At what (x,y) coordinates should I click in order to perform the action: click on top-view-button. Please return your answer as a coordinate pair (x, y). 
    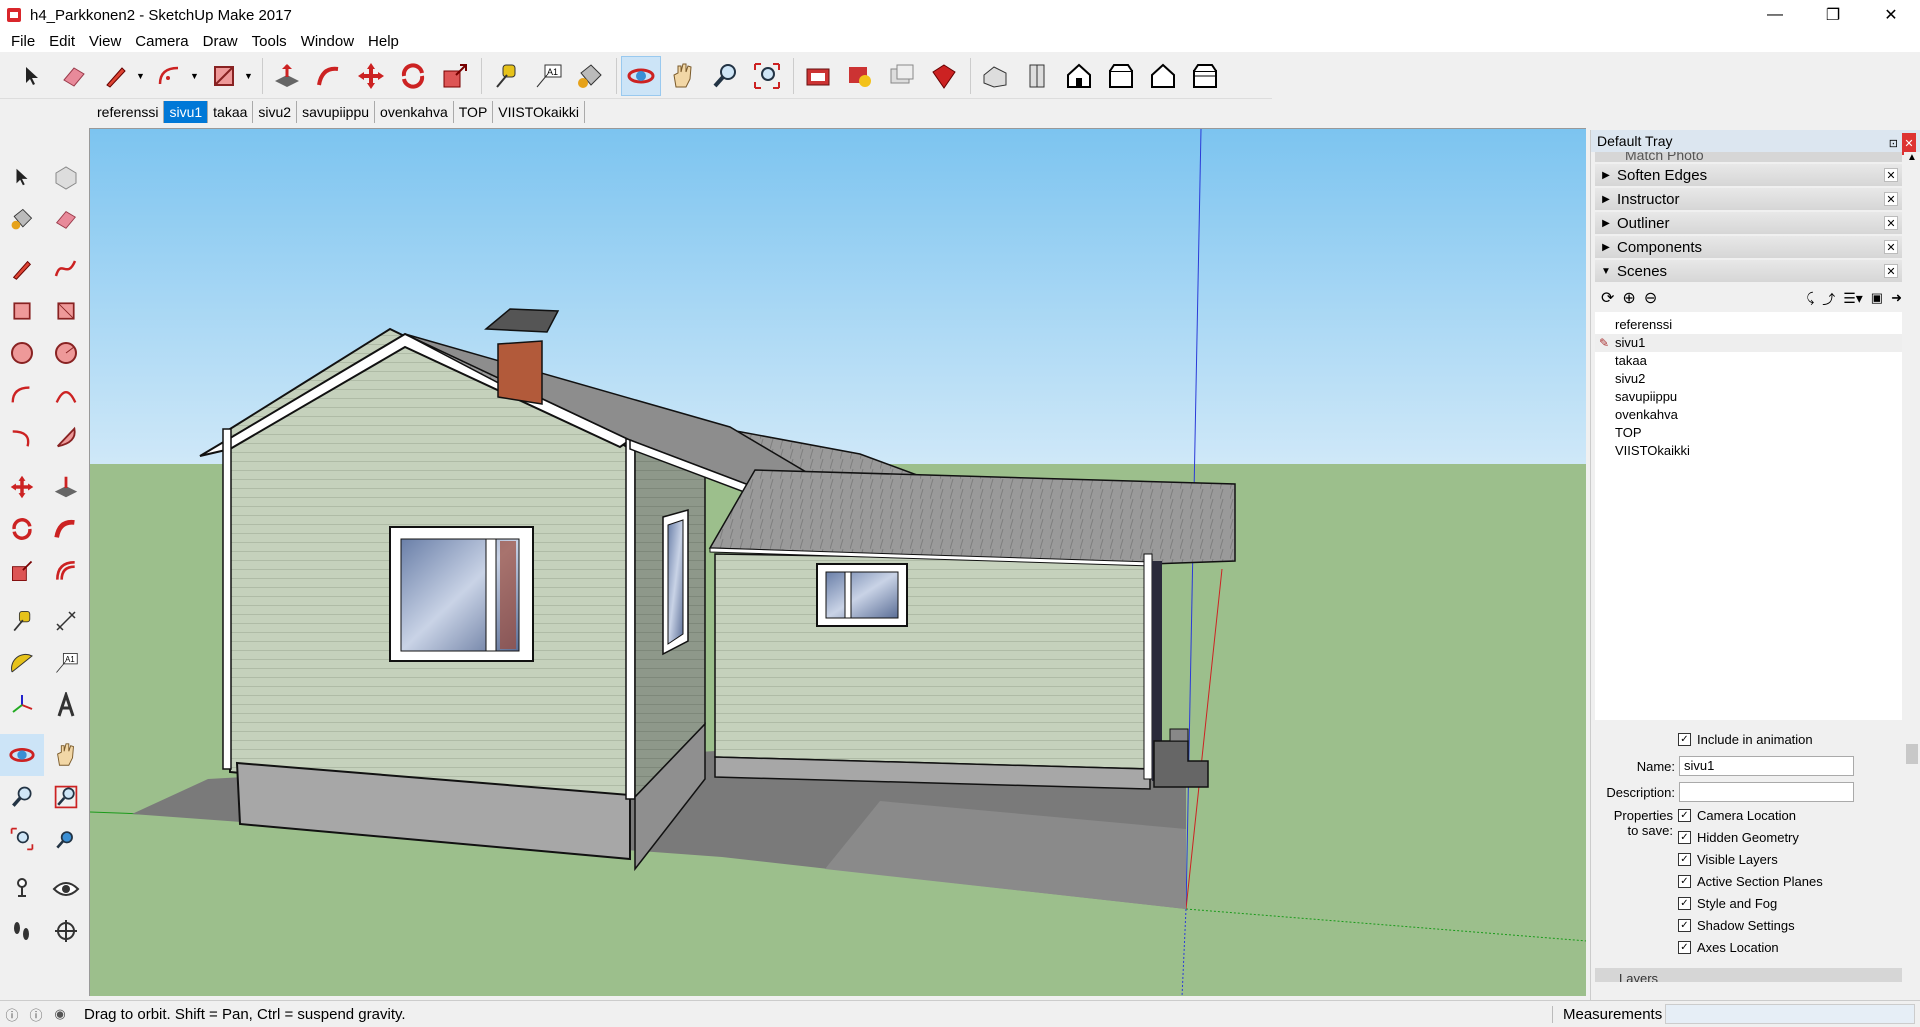
    Looking at the image, I should click on (1037, 76).